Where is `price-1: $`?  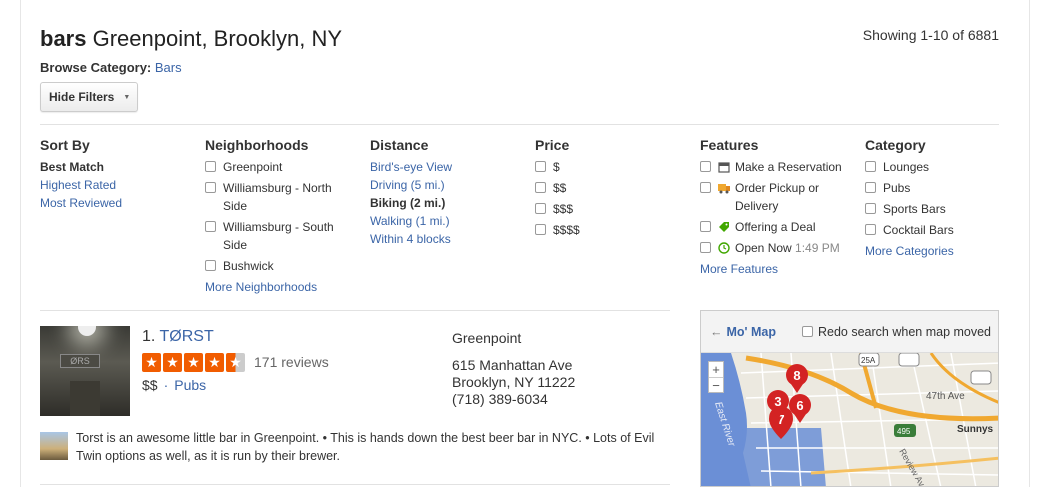
price-1: $ is located at coordinates (585, 167).